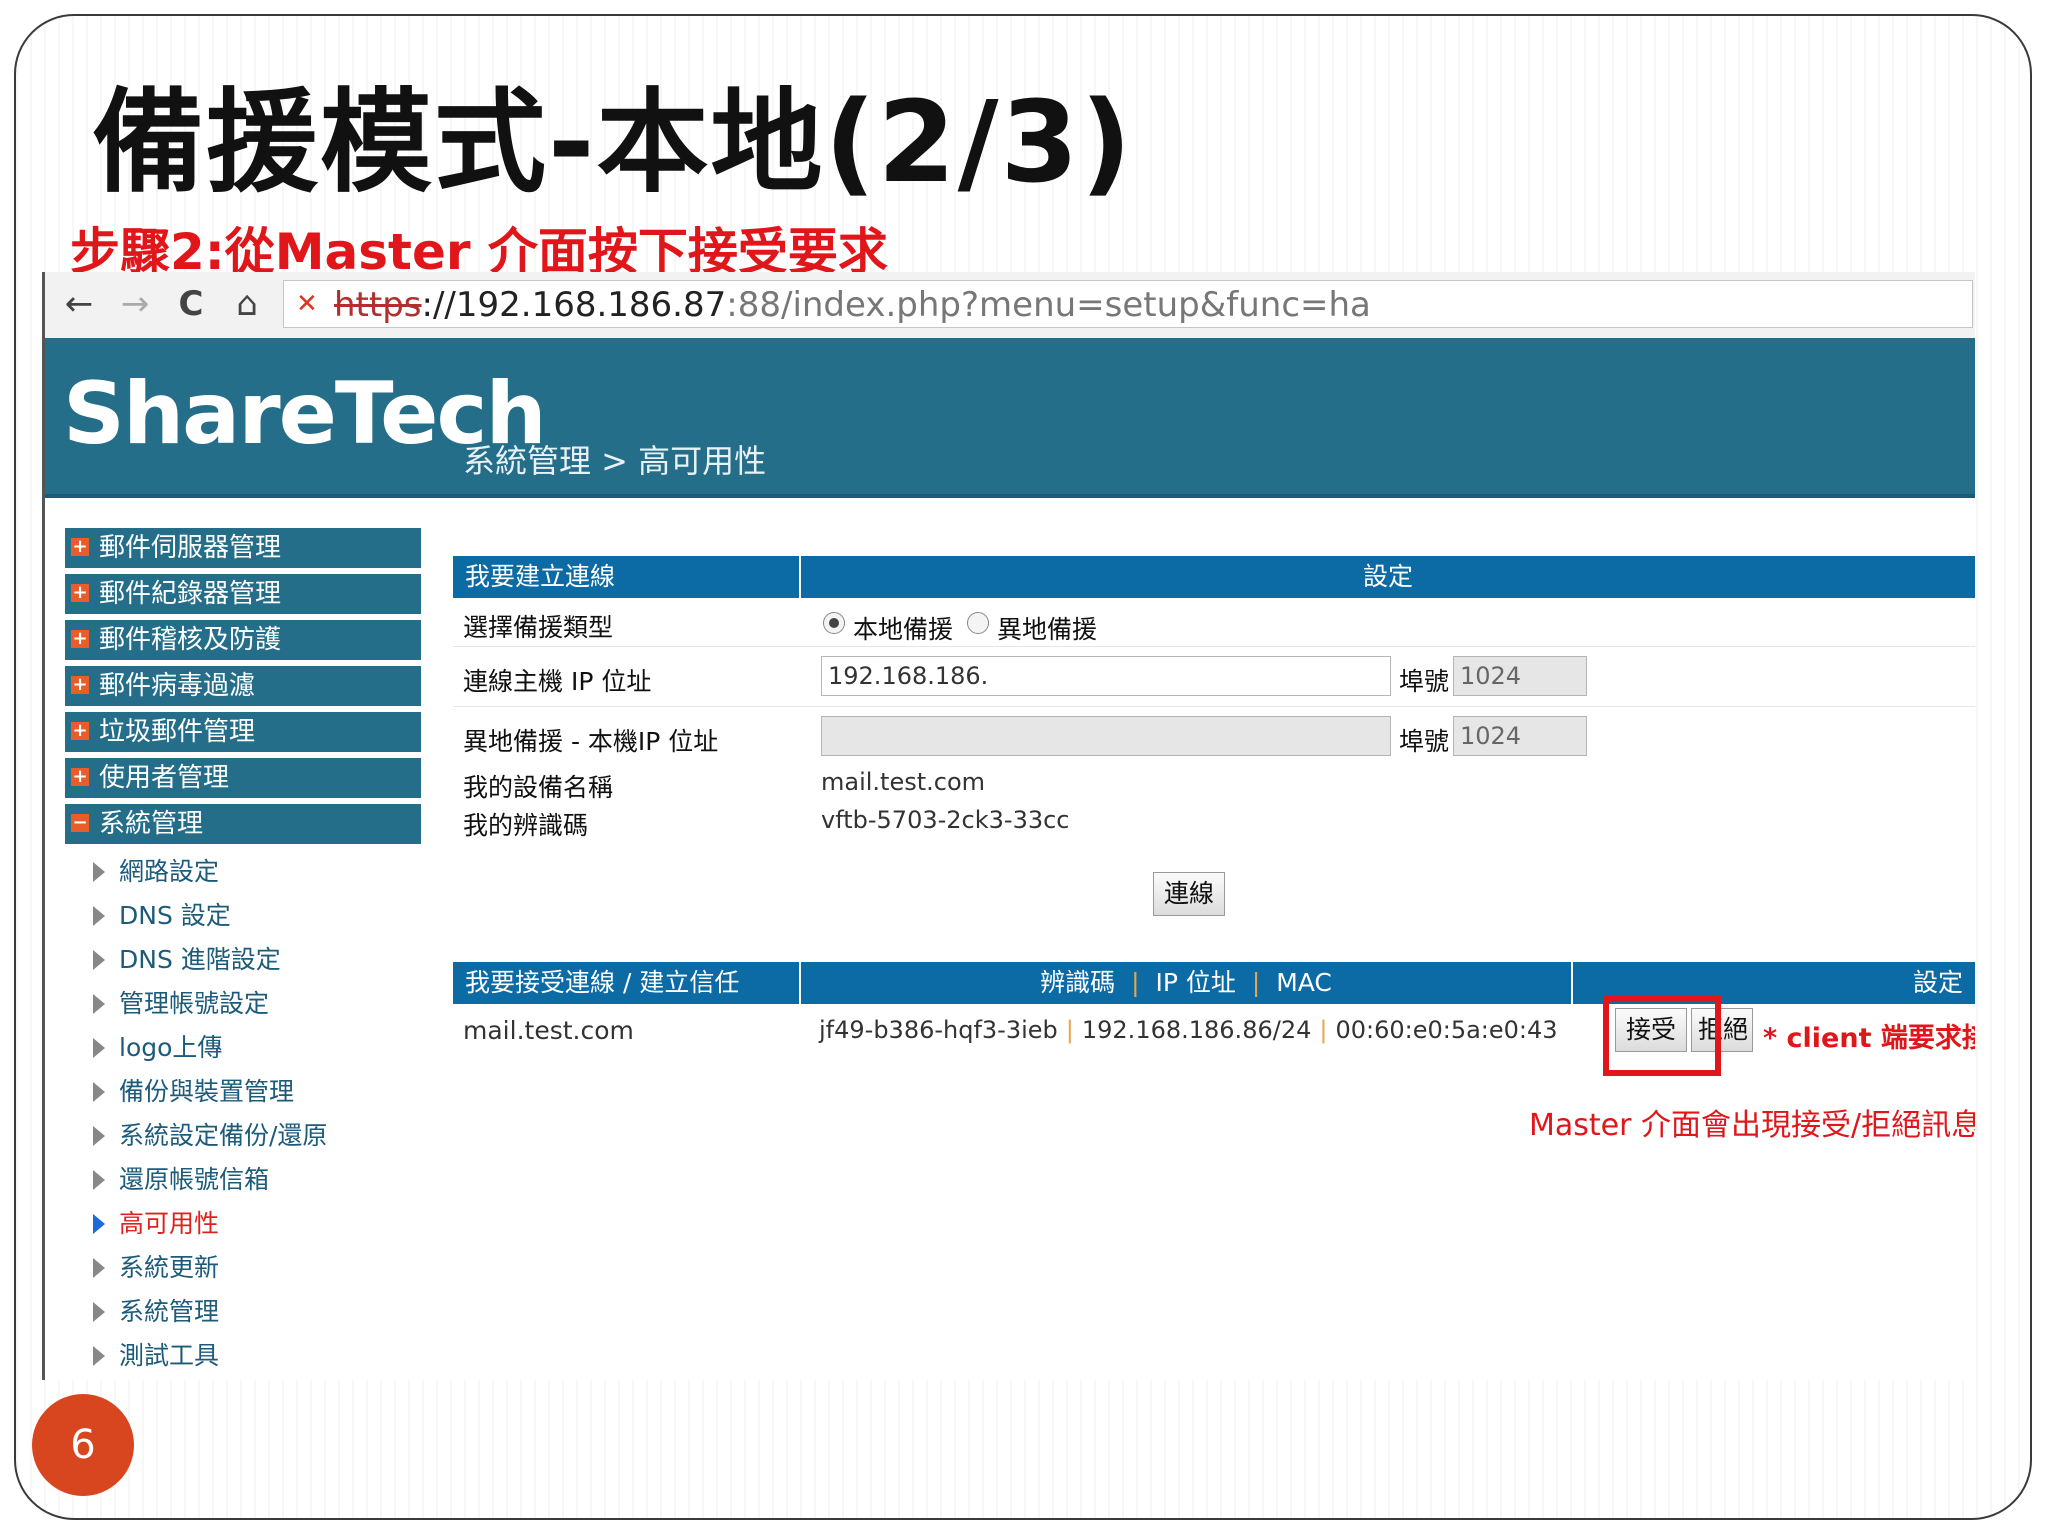 The height and width of the screenshot is (1536, 2048). I want to click on submenu-backup-device: 備份與裝置管理, so click(243, 1092).